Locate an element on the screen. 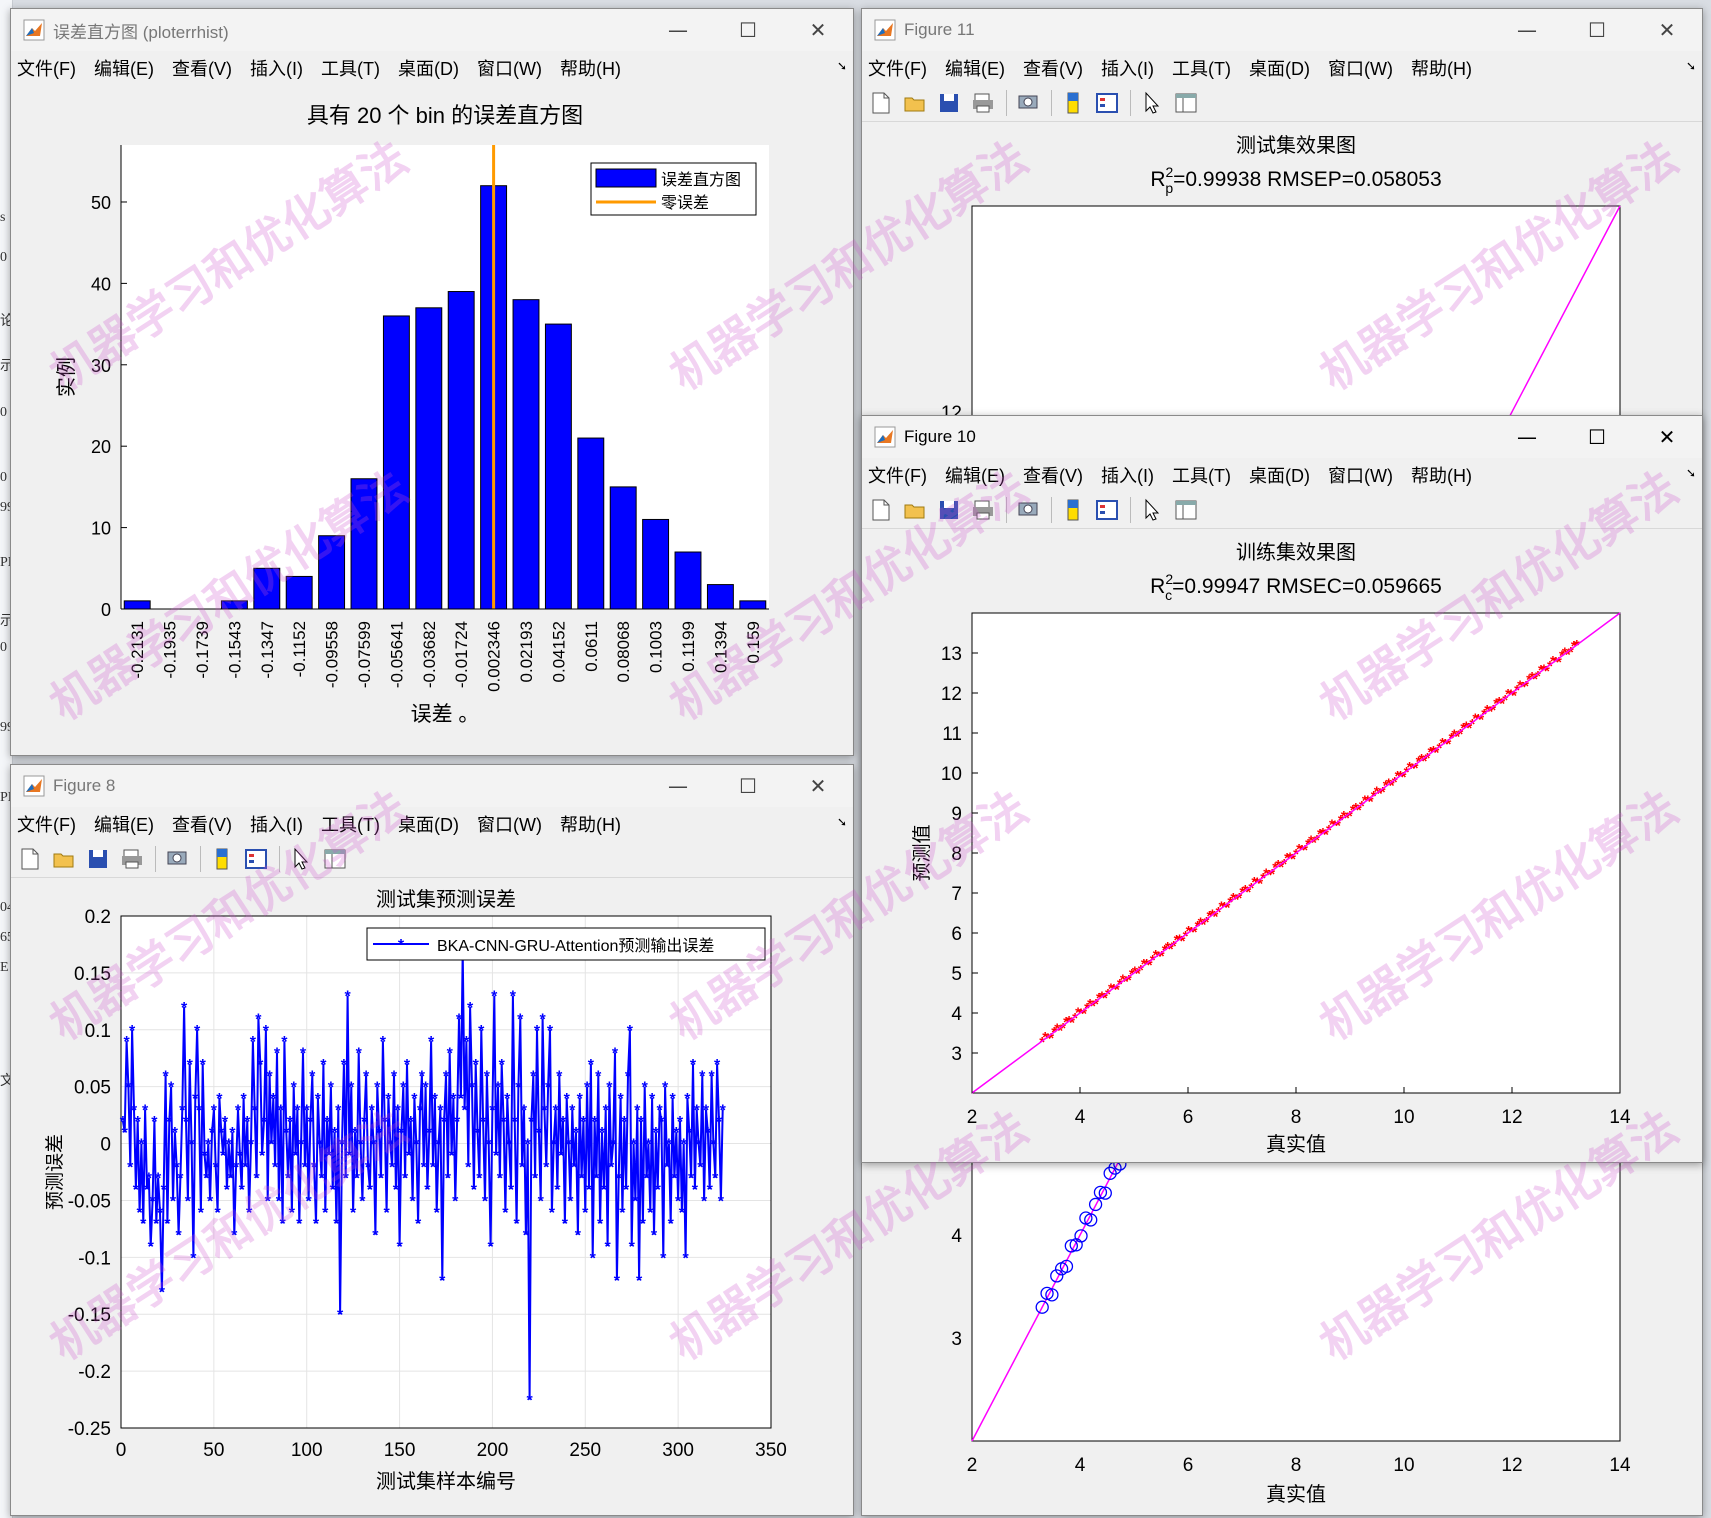 The height and width of the screenshot is (1518, 1711). x-tick-label: 4 is located at coordinates (1080, 1465).